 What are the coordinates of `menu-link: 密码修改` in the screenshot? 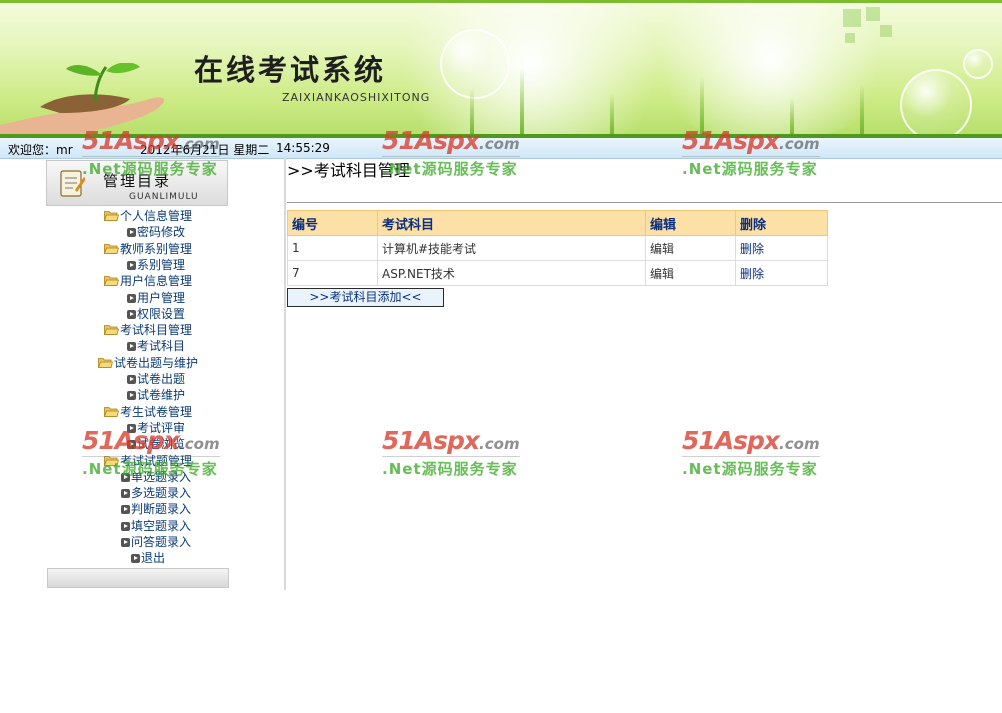 It's located at (156, 232).